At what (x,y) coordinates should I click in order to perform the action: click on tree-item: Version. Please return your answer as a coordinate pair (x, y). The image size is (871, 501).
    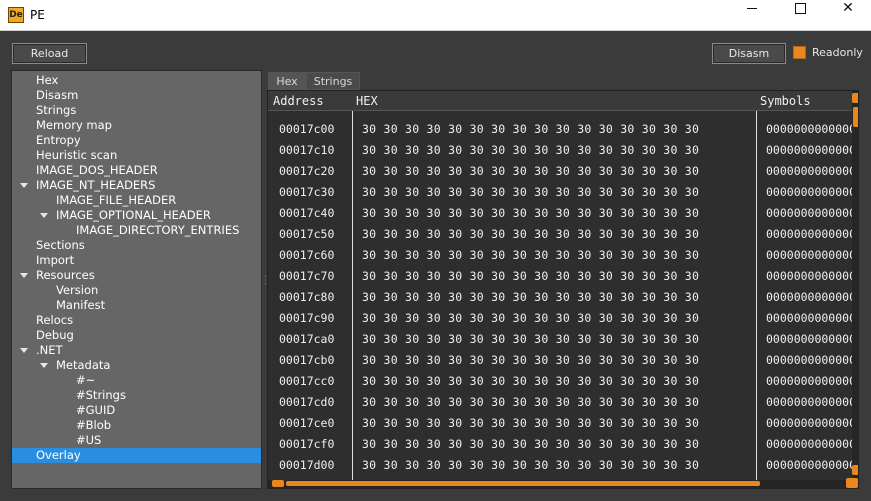
    Looking at the image, I should click on (136, 290).